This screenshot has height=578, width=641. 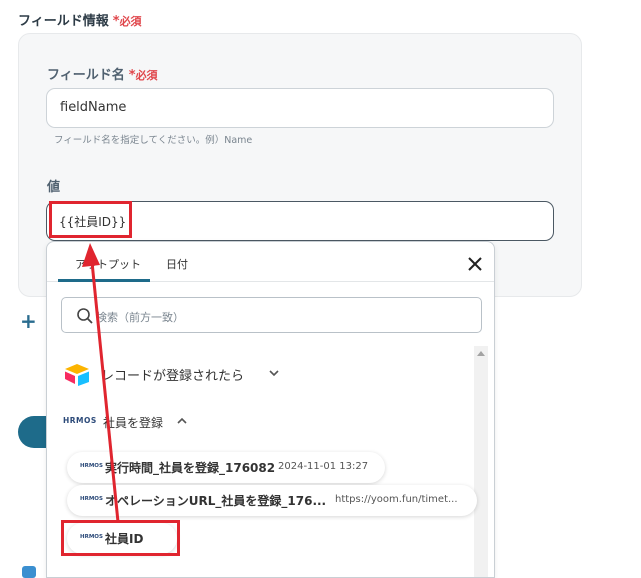 I want to click on app-icon, so click(x=29, y=572).